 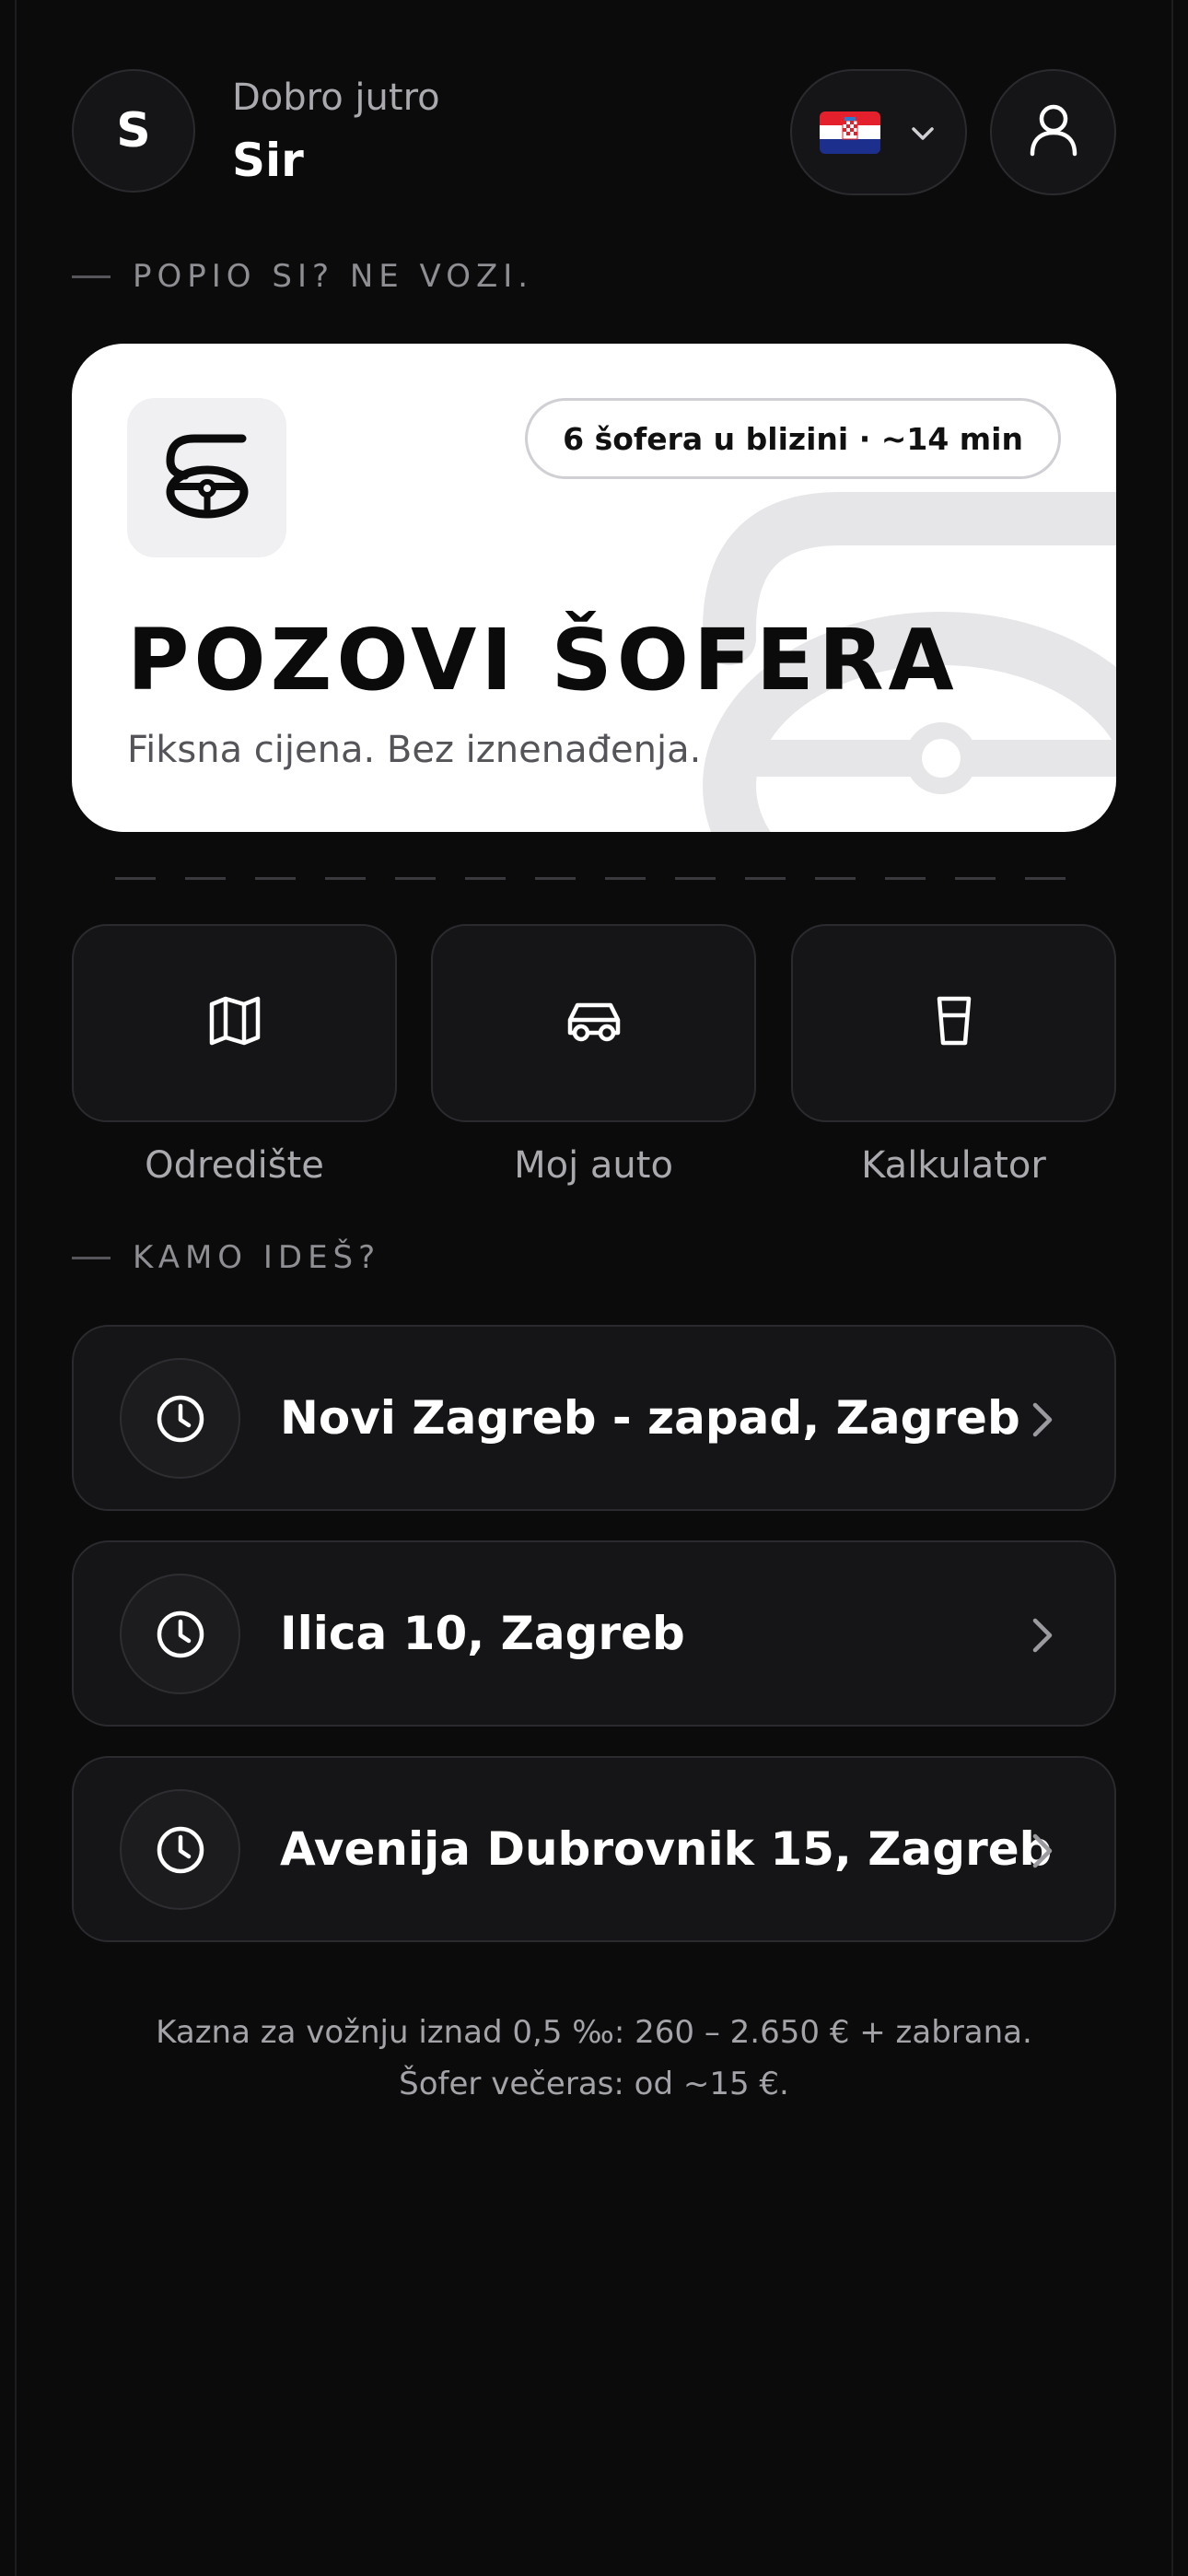 I want to click on user-icon, so click(x=1053, y=132).